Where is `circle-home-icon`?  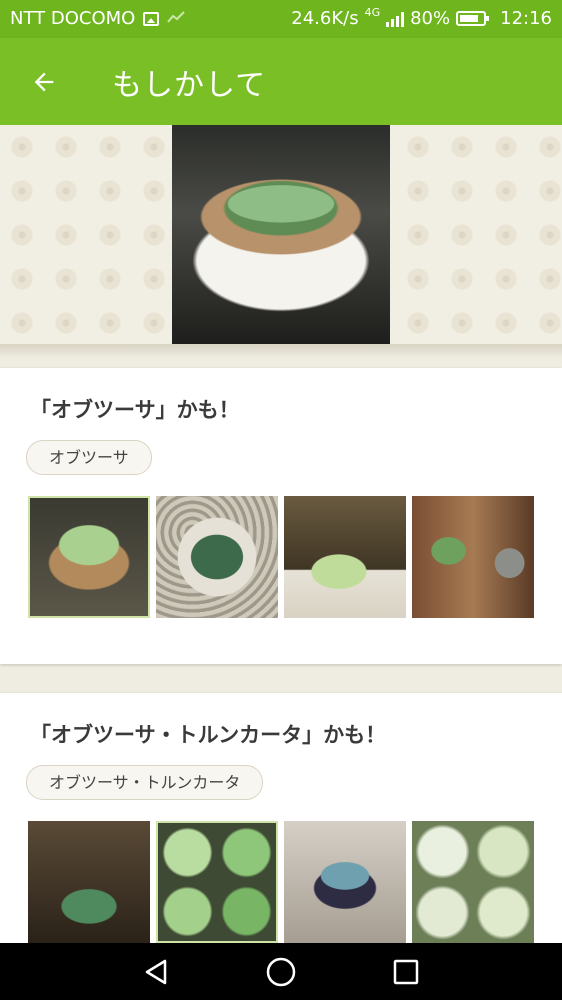 circle-home-icon is located at coordinates (281, 972).